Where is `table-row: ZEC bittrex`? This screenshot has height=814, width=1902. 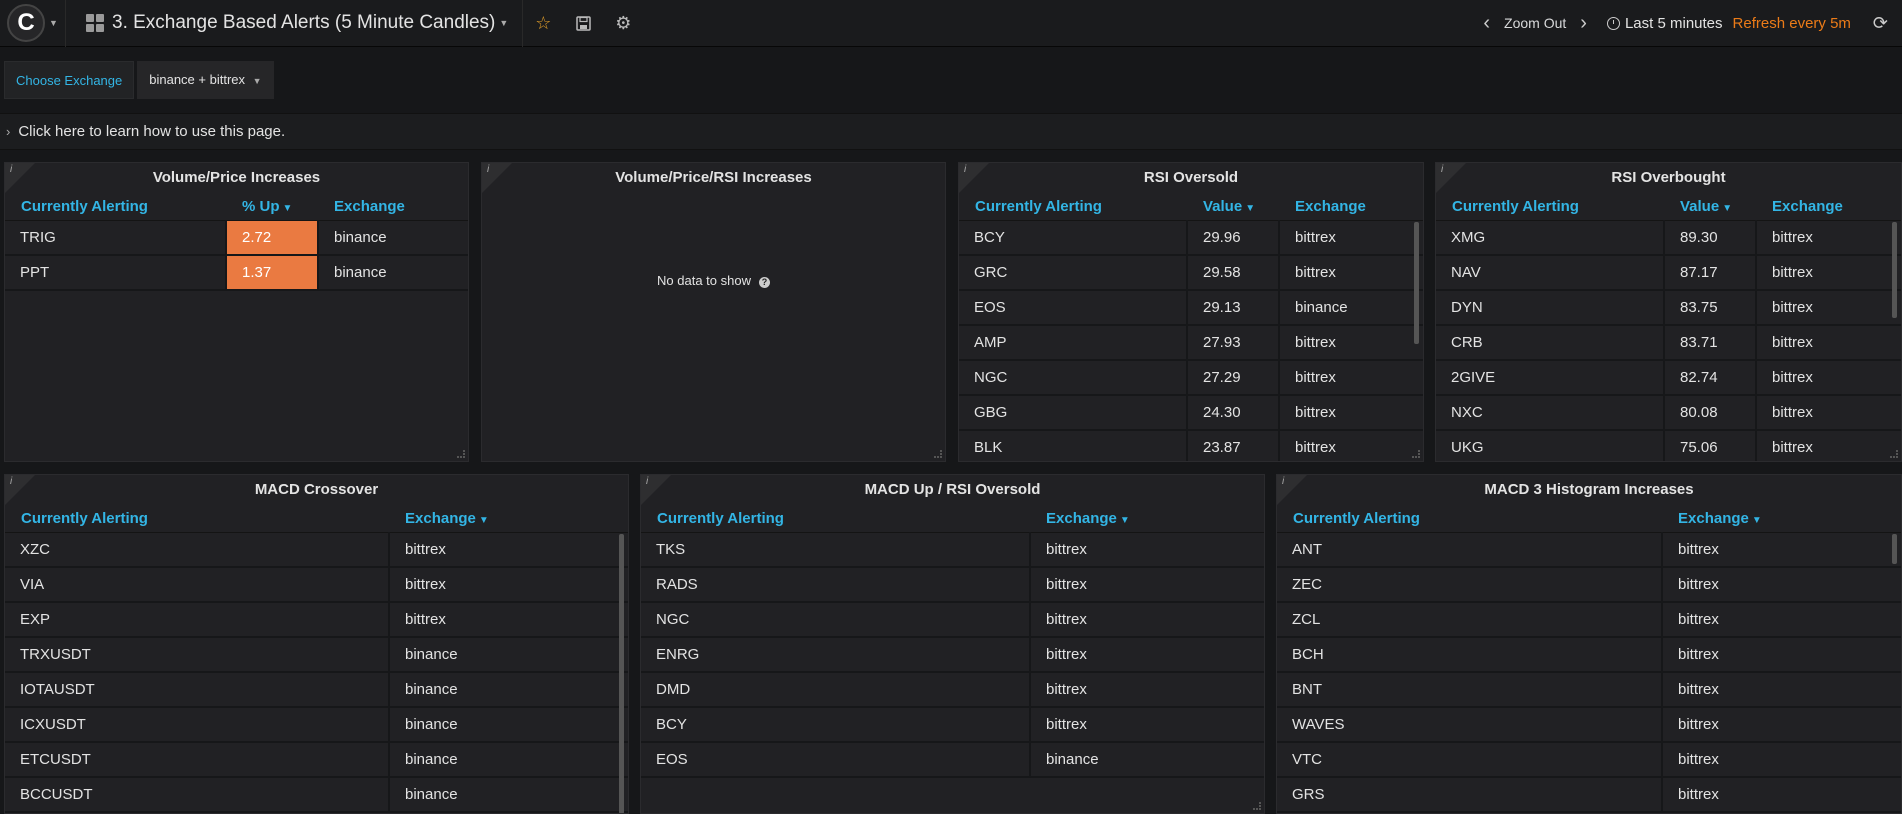 table-row: ZEC bittrex is located at coordinates (1589, 585).